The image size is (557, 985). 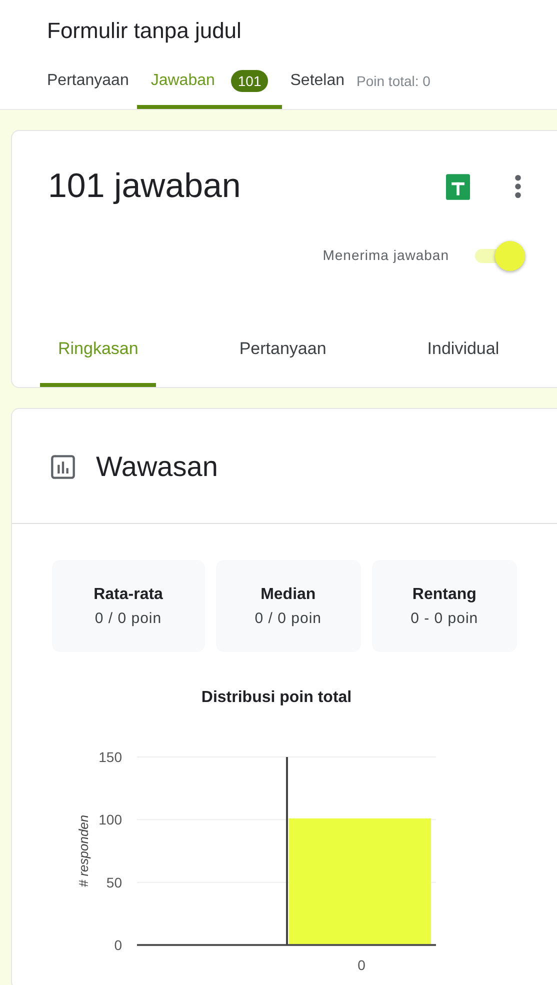 What do you see at coordinates (317, 86) in the screenshot?
I see `tab: Setelan` at bounding box center [317, 86].